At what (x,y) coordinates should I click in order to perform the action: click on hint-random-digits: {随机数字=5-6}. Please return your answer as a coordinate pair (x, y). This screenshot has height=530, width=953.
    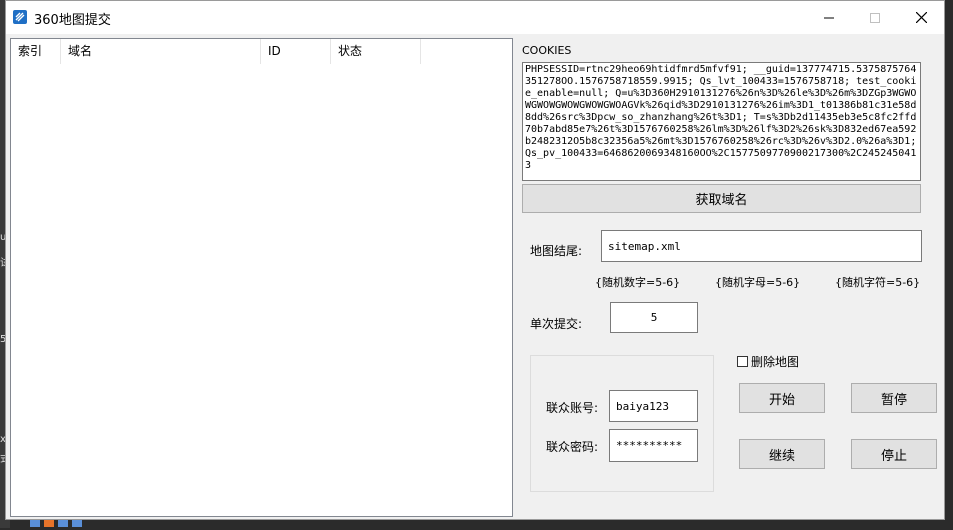
    Looking at the image, I should click on (638, 282).